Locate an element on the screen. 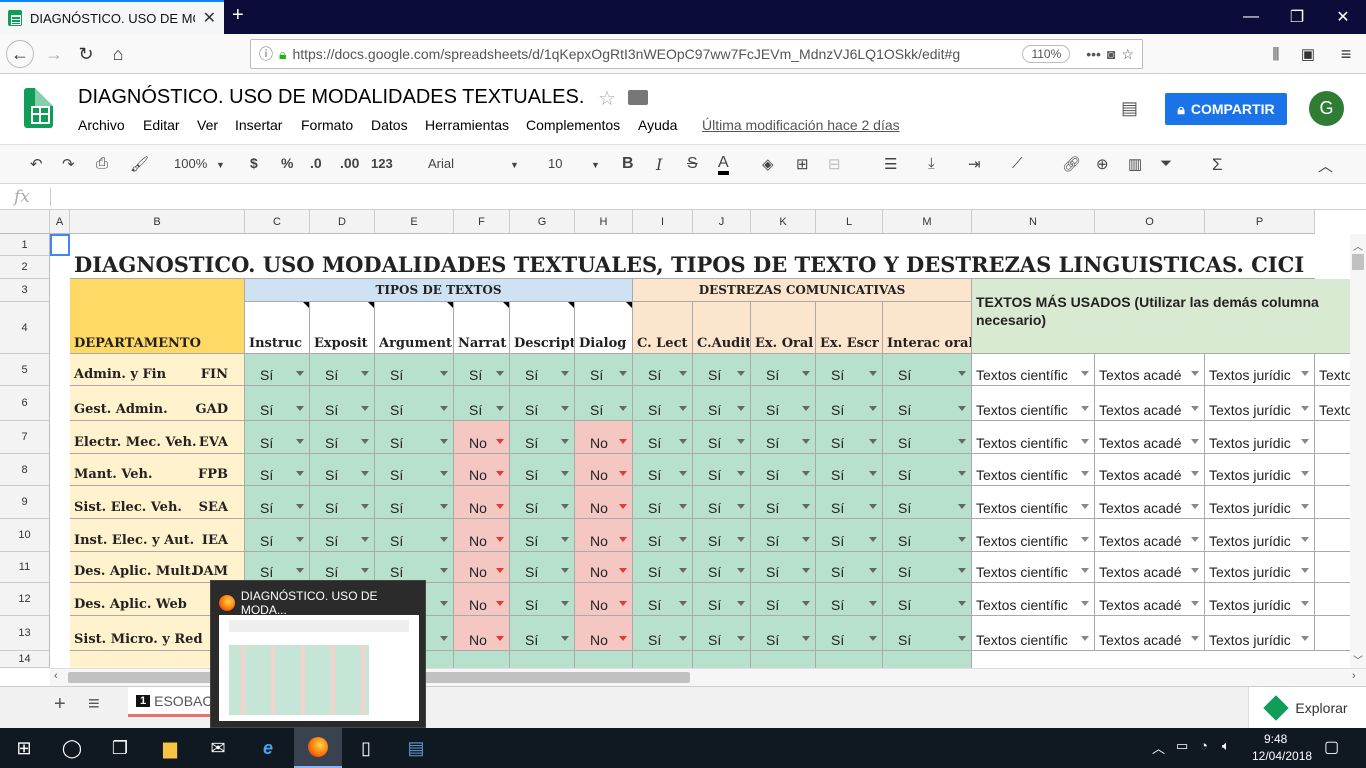 This screenshot has height=768, width=1366. menu-archivo: Archivo is located at coordinates (101, 125).